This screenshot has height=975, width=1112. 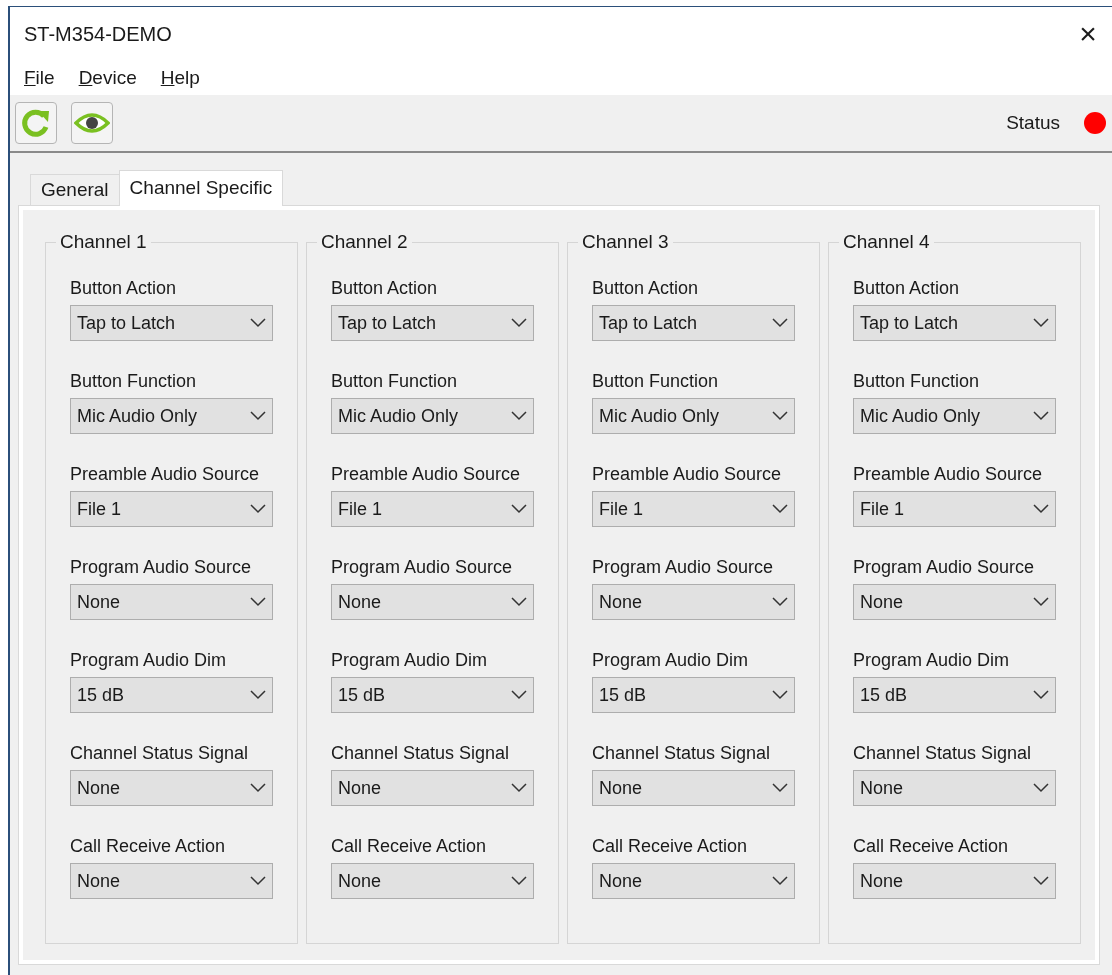 I want to click on menu-item: File, so click(x=39, y=78).